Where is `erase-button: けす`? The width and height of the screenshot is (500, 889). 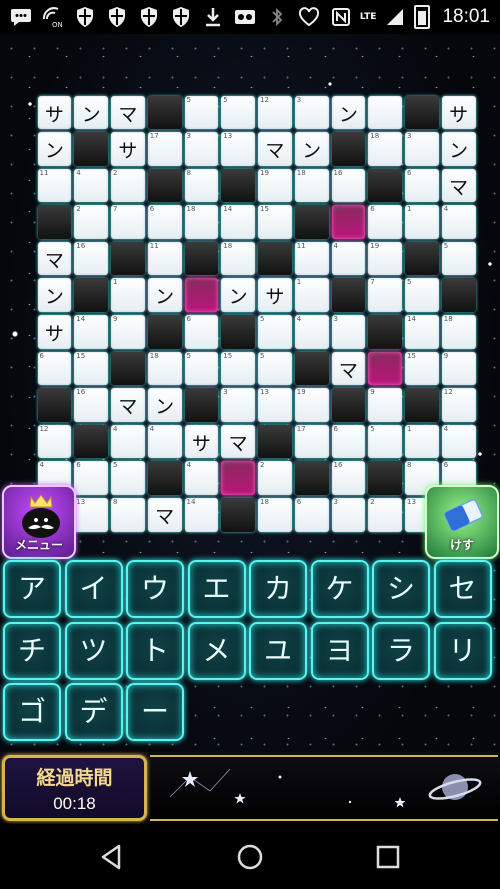 erase-button: けす is located at coordinates (462, 522).